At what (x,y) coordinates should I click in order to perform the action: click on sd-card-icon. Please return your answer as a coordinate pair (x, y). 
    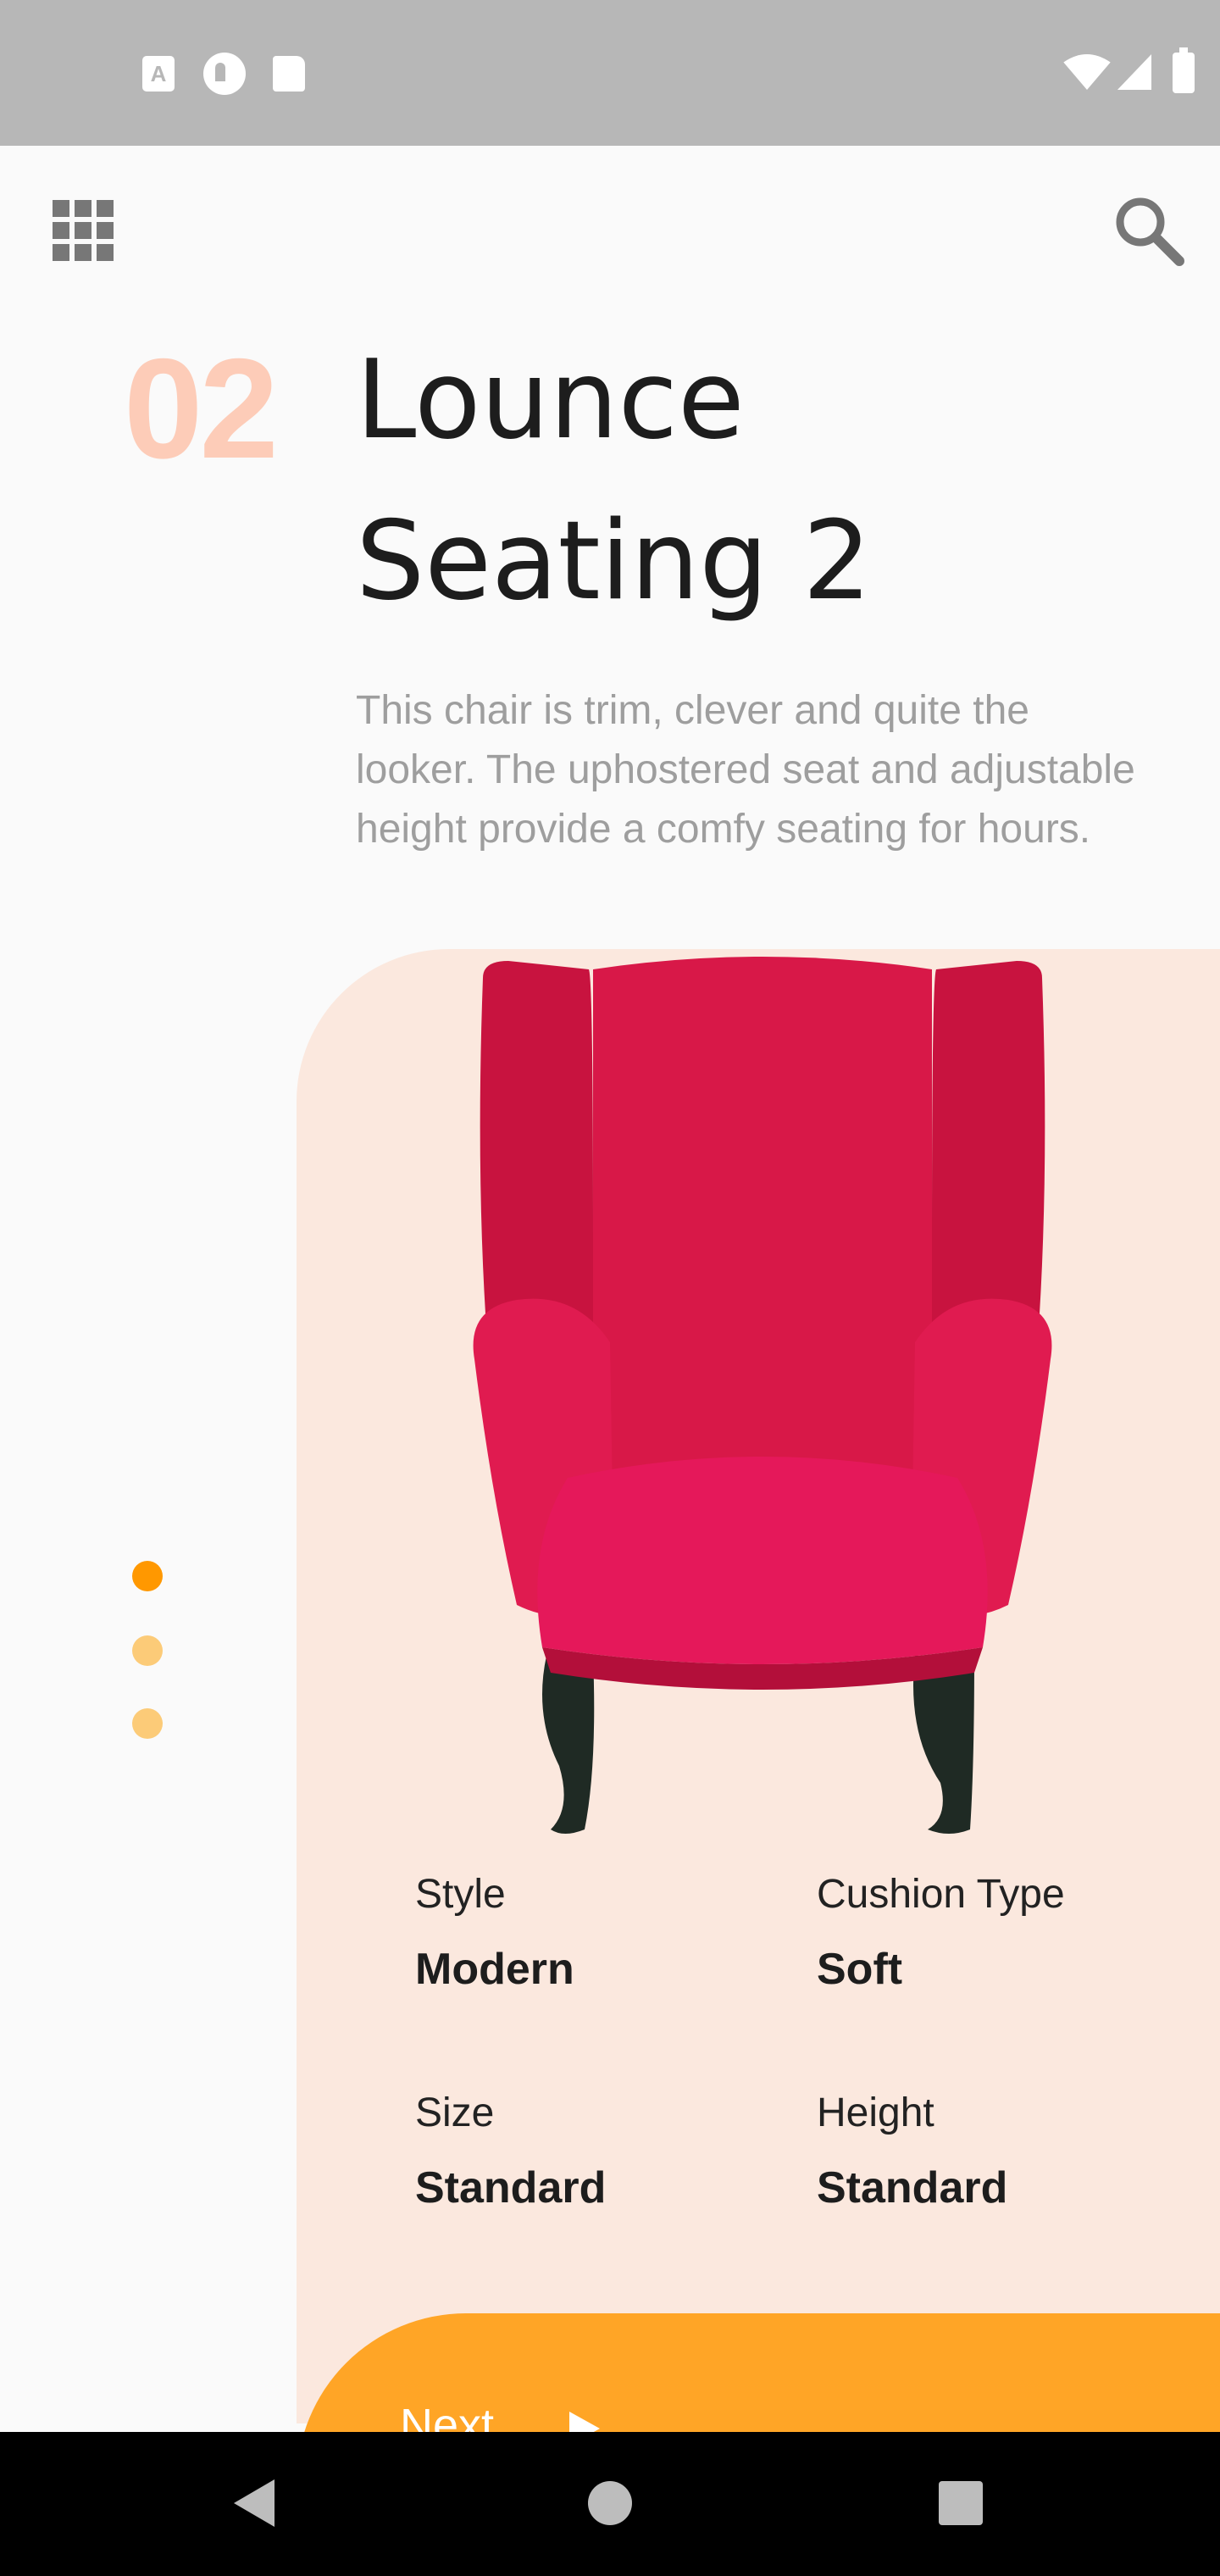
    Looking at the image, I should click on (289, 74).